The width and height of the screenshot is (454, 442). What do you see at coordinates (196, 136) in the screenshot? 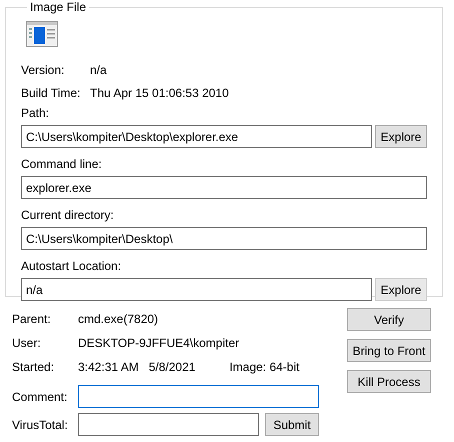
I see `text-field: C:\Users\kompiter\Desktop\explorer.exe` at bounding box center [196, 136].